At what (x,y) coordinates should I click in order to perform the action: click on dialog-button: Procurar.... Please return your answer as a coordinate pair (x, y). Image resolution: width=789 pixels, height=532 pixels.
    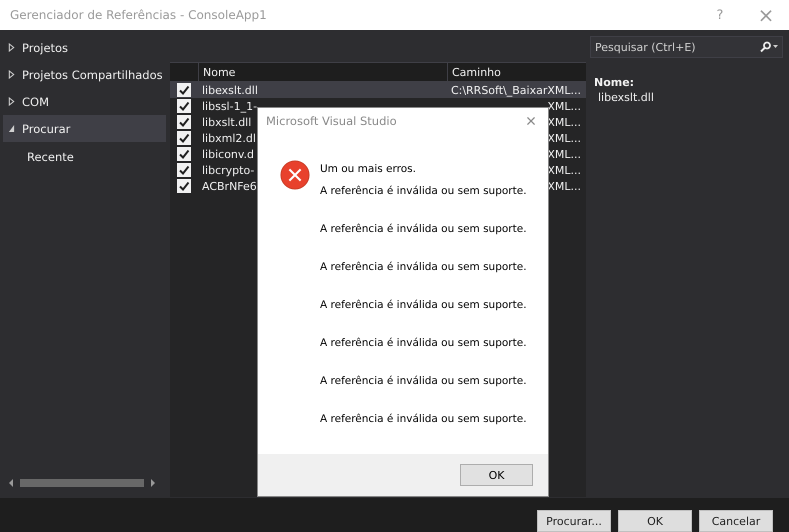
    Looking at the image, I should click on (574, 521).